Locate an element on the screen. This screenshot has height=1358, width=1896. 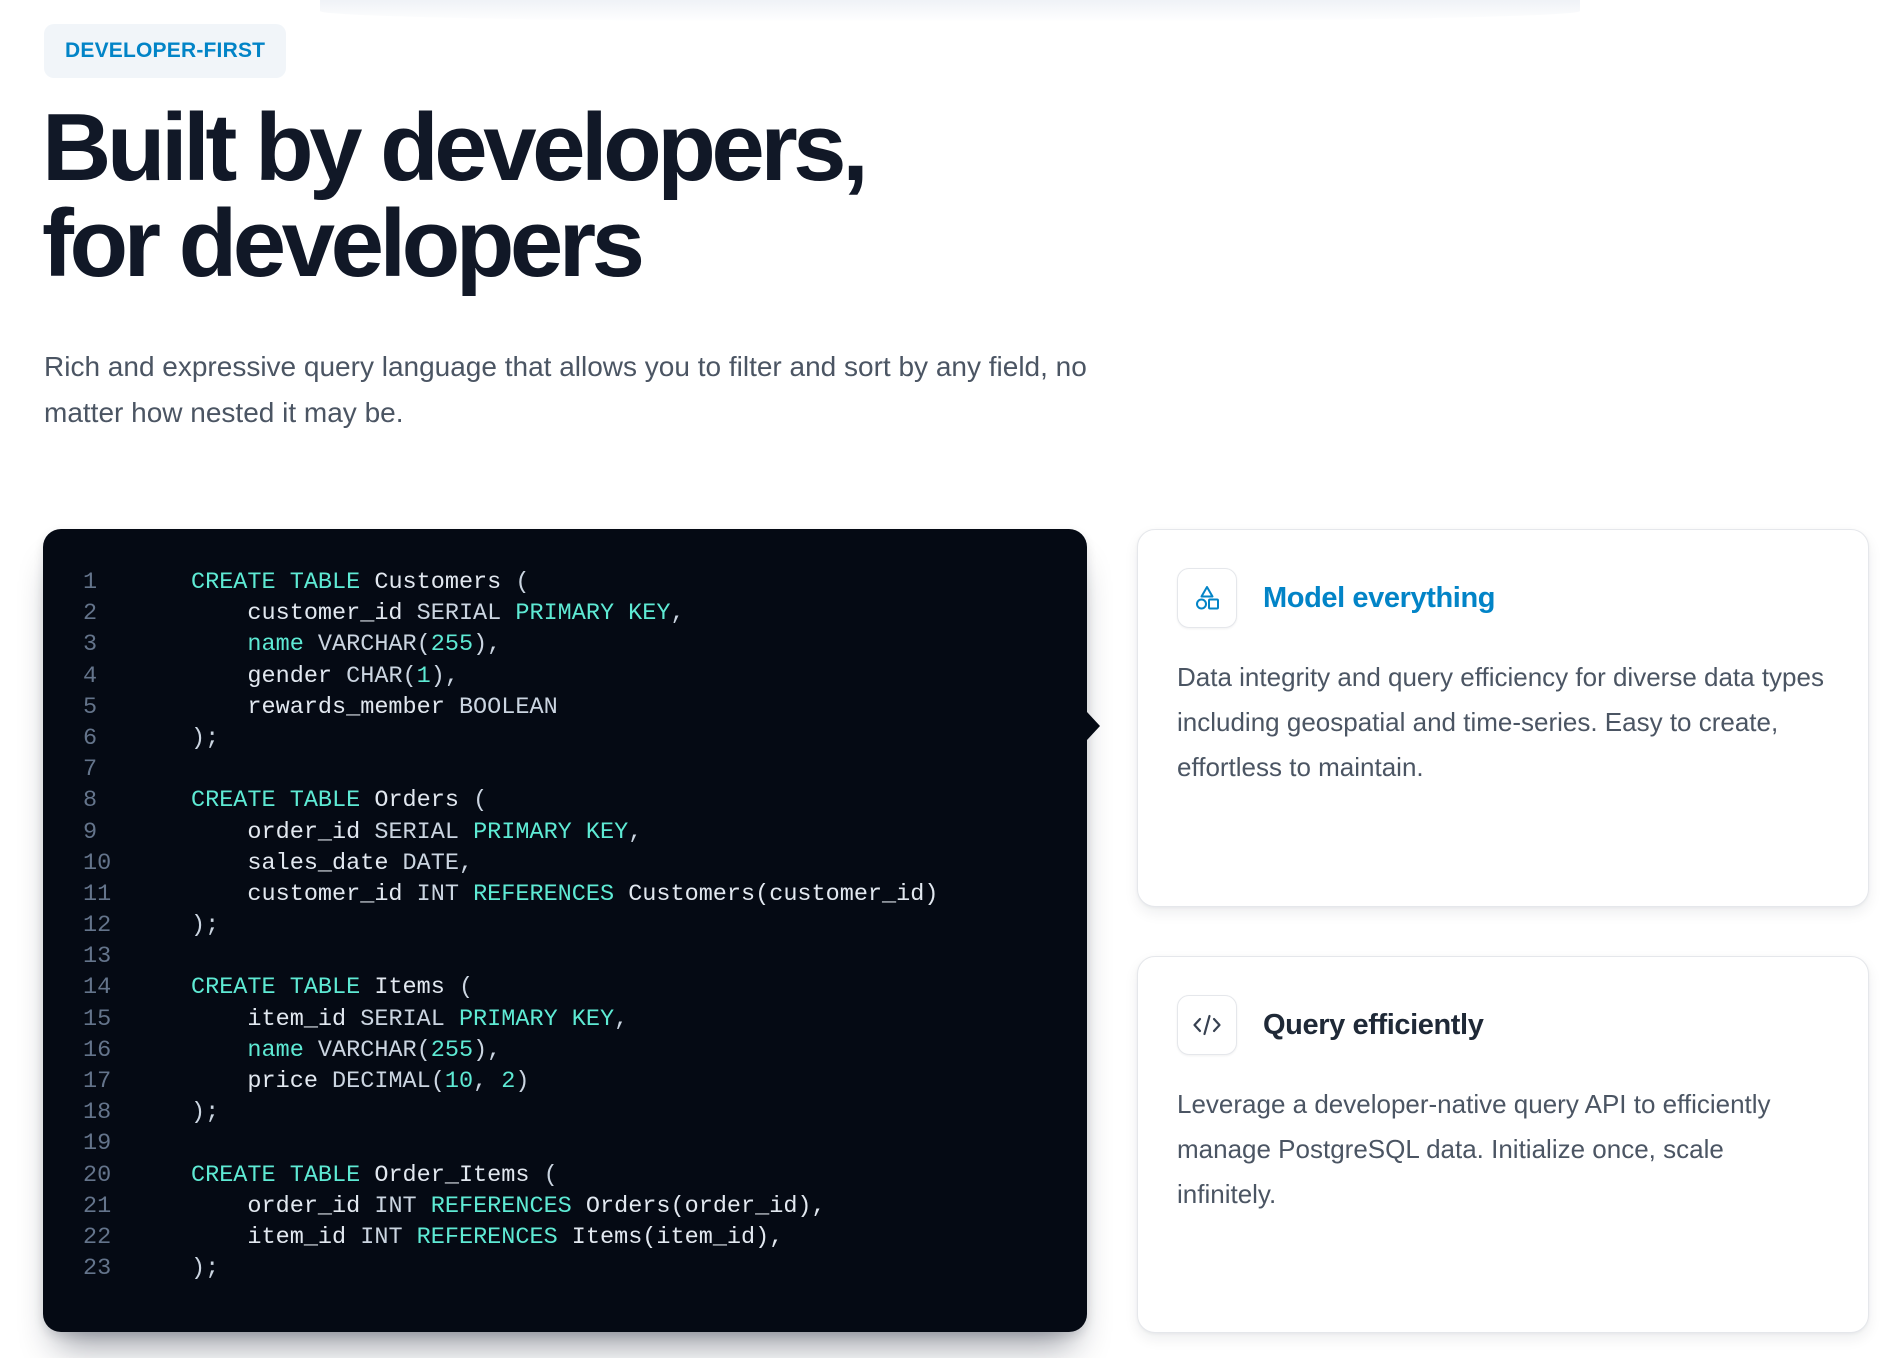
code-line: 17 price DECIMAL(10, 2) is located at coordinates (490, 1081).